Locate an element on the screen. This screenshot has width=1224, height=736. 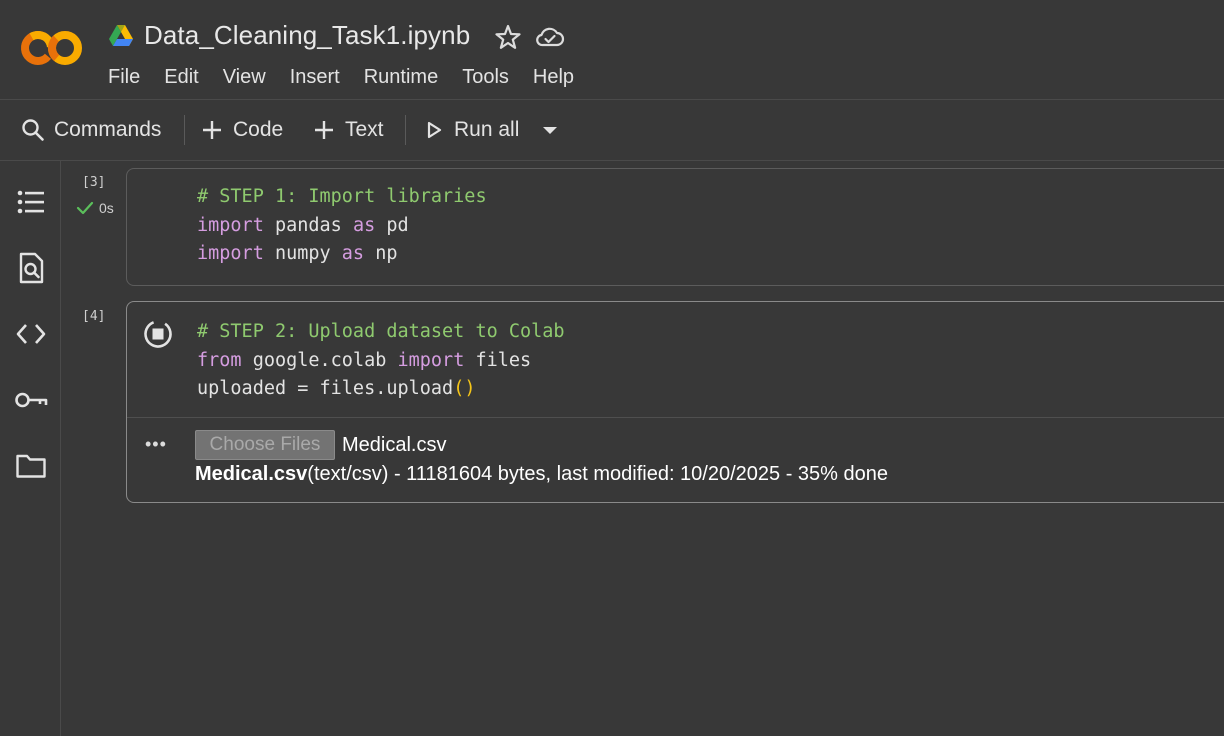
search-icon is located at coordinates (33, 130).